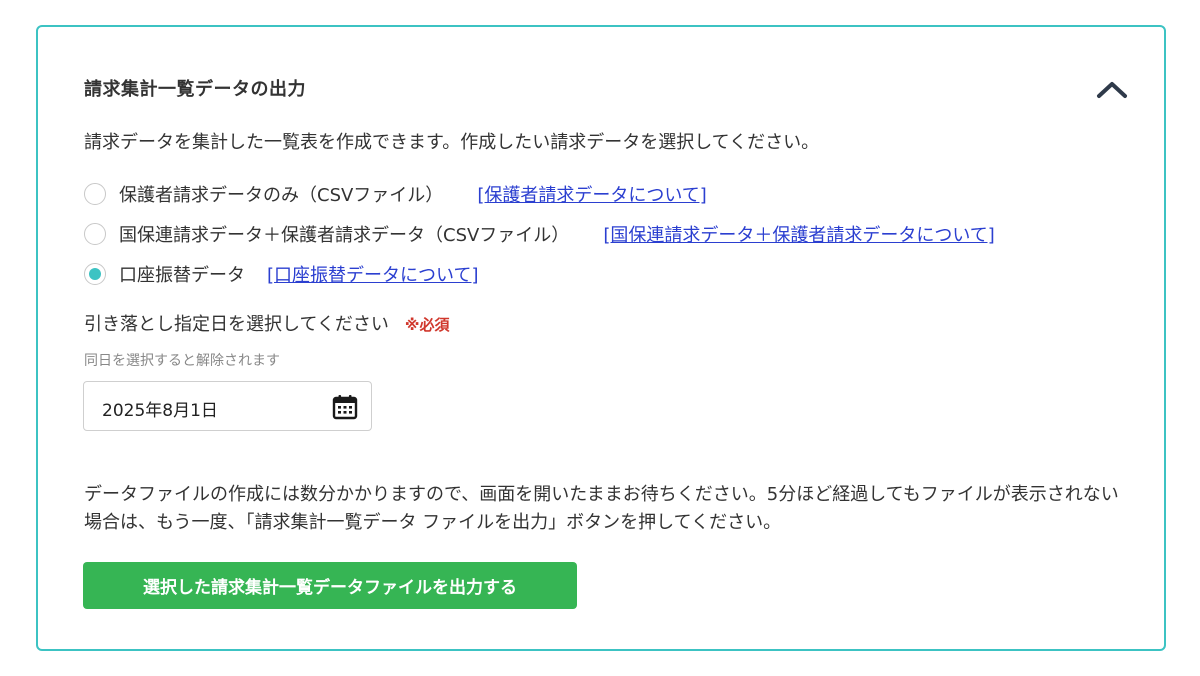 This screenshot has height=676, width=1200. Describe the element at coordinates (344, 234) in the screenshot. I see `option-label: 国保連請求データ＋保護者請求データ（CSVファイル）` at that location.